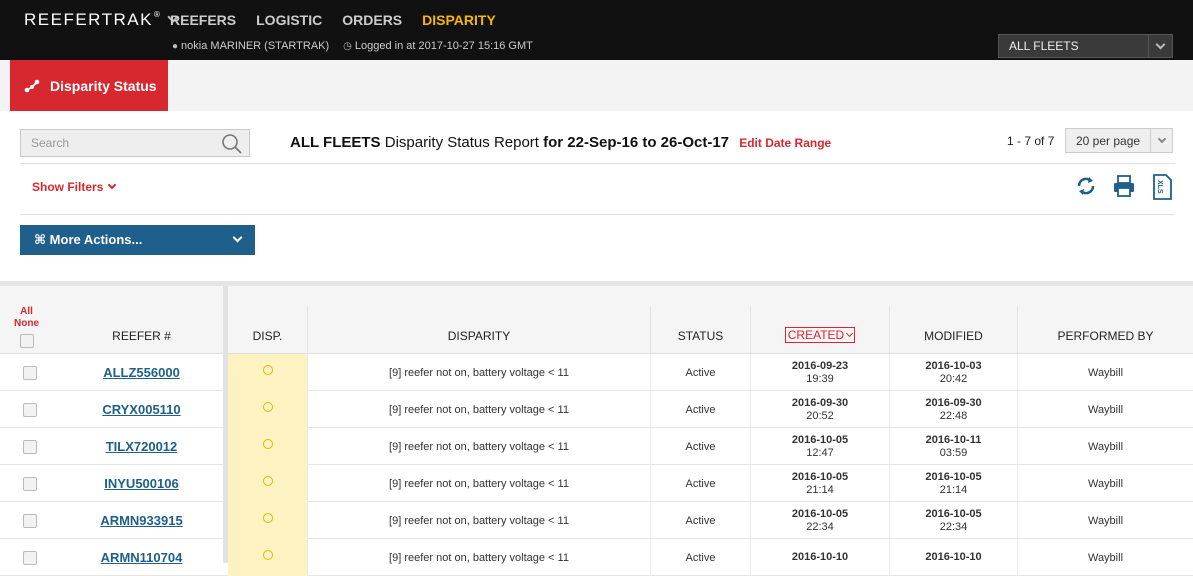 The height and width of the screenshot is (576, 1193). Describe the element at coordinates (953, 476) in the screenshot. I see `modified-date: 2016-10-05` at that location.